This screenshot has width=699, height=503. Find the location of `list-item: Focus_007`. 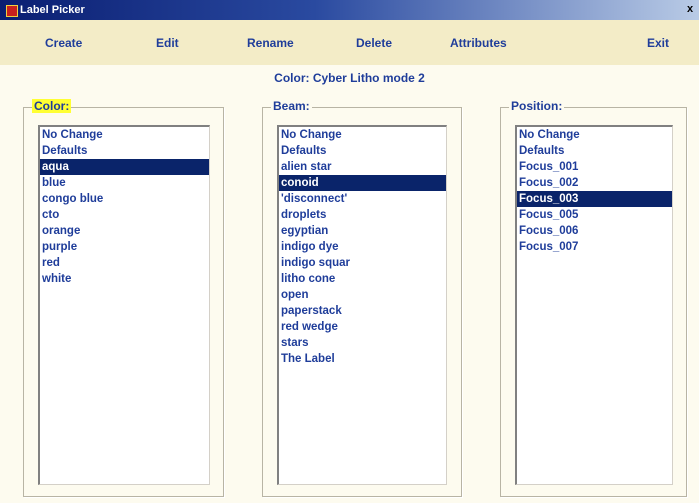

list-item: Focus_007 is located at coordinates (594, 247).